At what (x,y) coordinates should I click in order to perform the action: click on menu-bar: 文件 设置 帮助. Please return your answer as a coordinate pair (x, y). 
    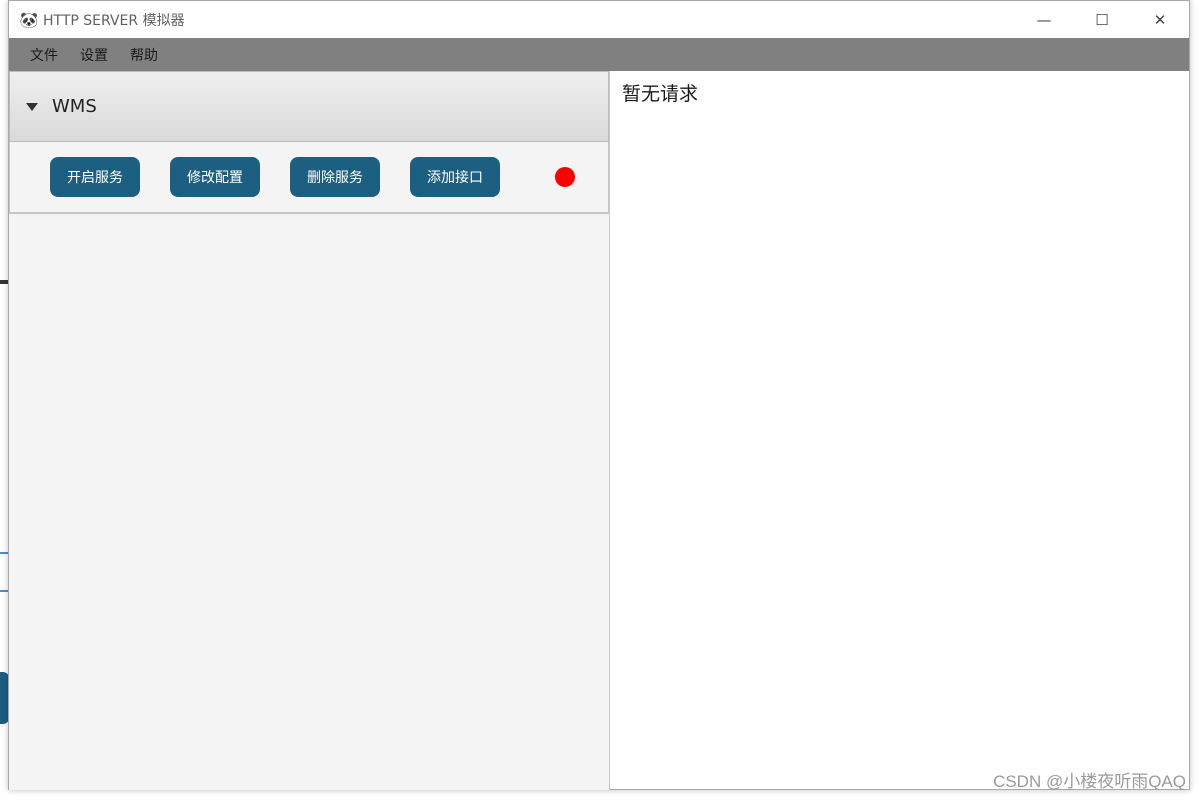
    Looking at the image, I should click on (599, 54).